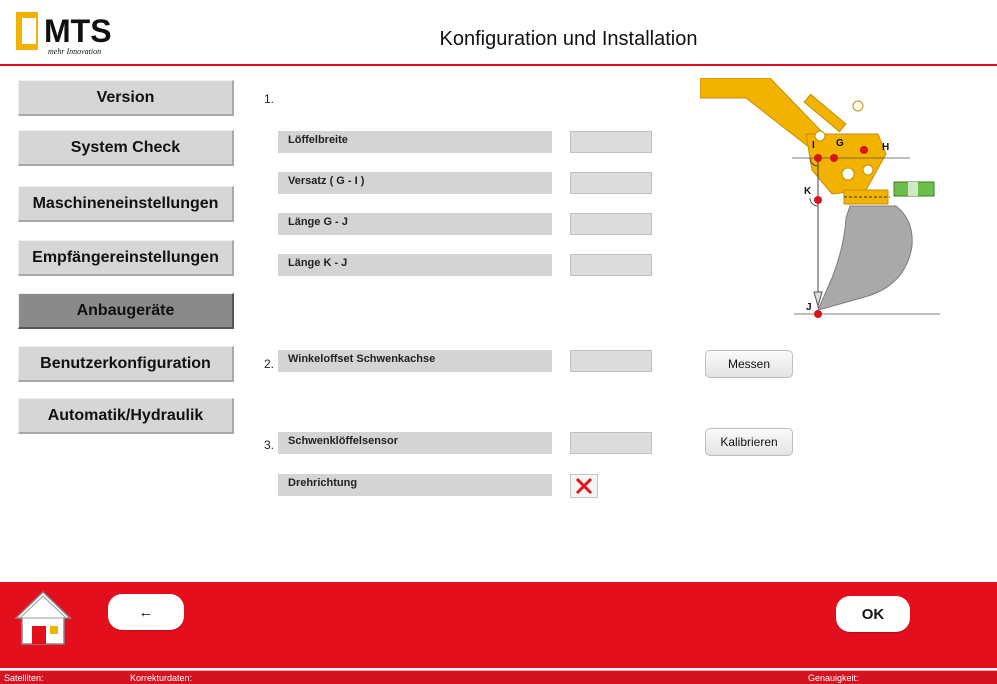 The image size is (997, 684). I want to click on satellites-label: Satelliten:, so click(24, 678).